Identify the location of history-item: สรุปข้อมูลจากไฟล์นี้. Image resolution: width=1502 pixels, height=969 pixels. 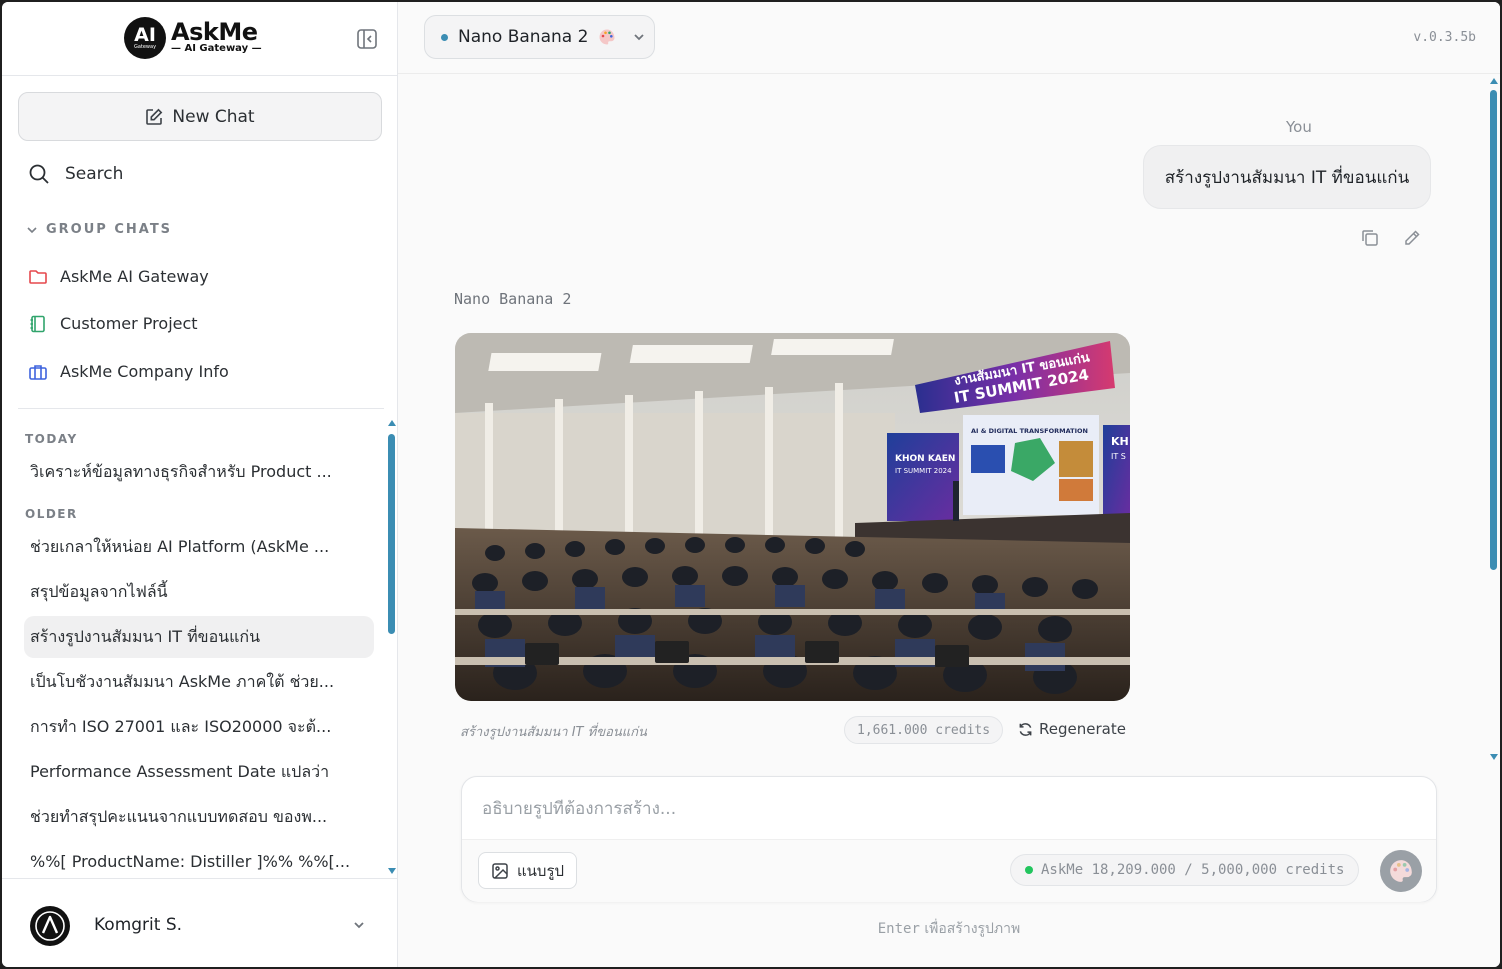
(199, 592).